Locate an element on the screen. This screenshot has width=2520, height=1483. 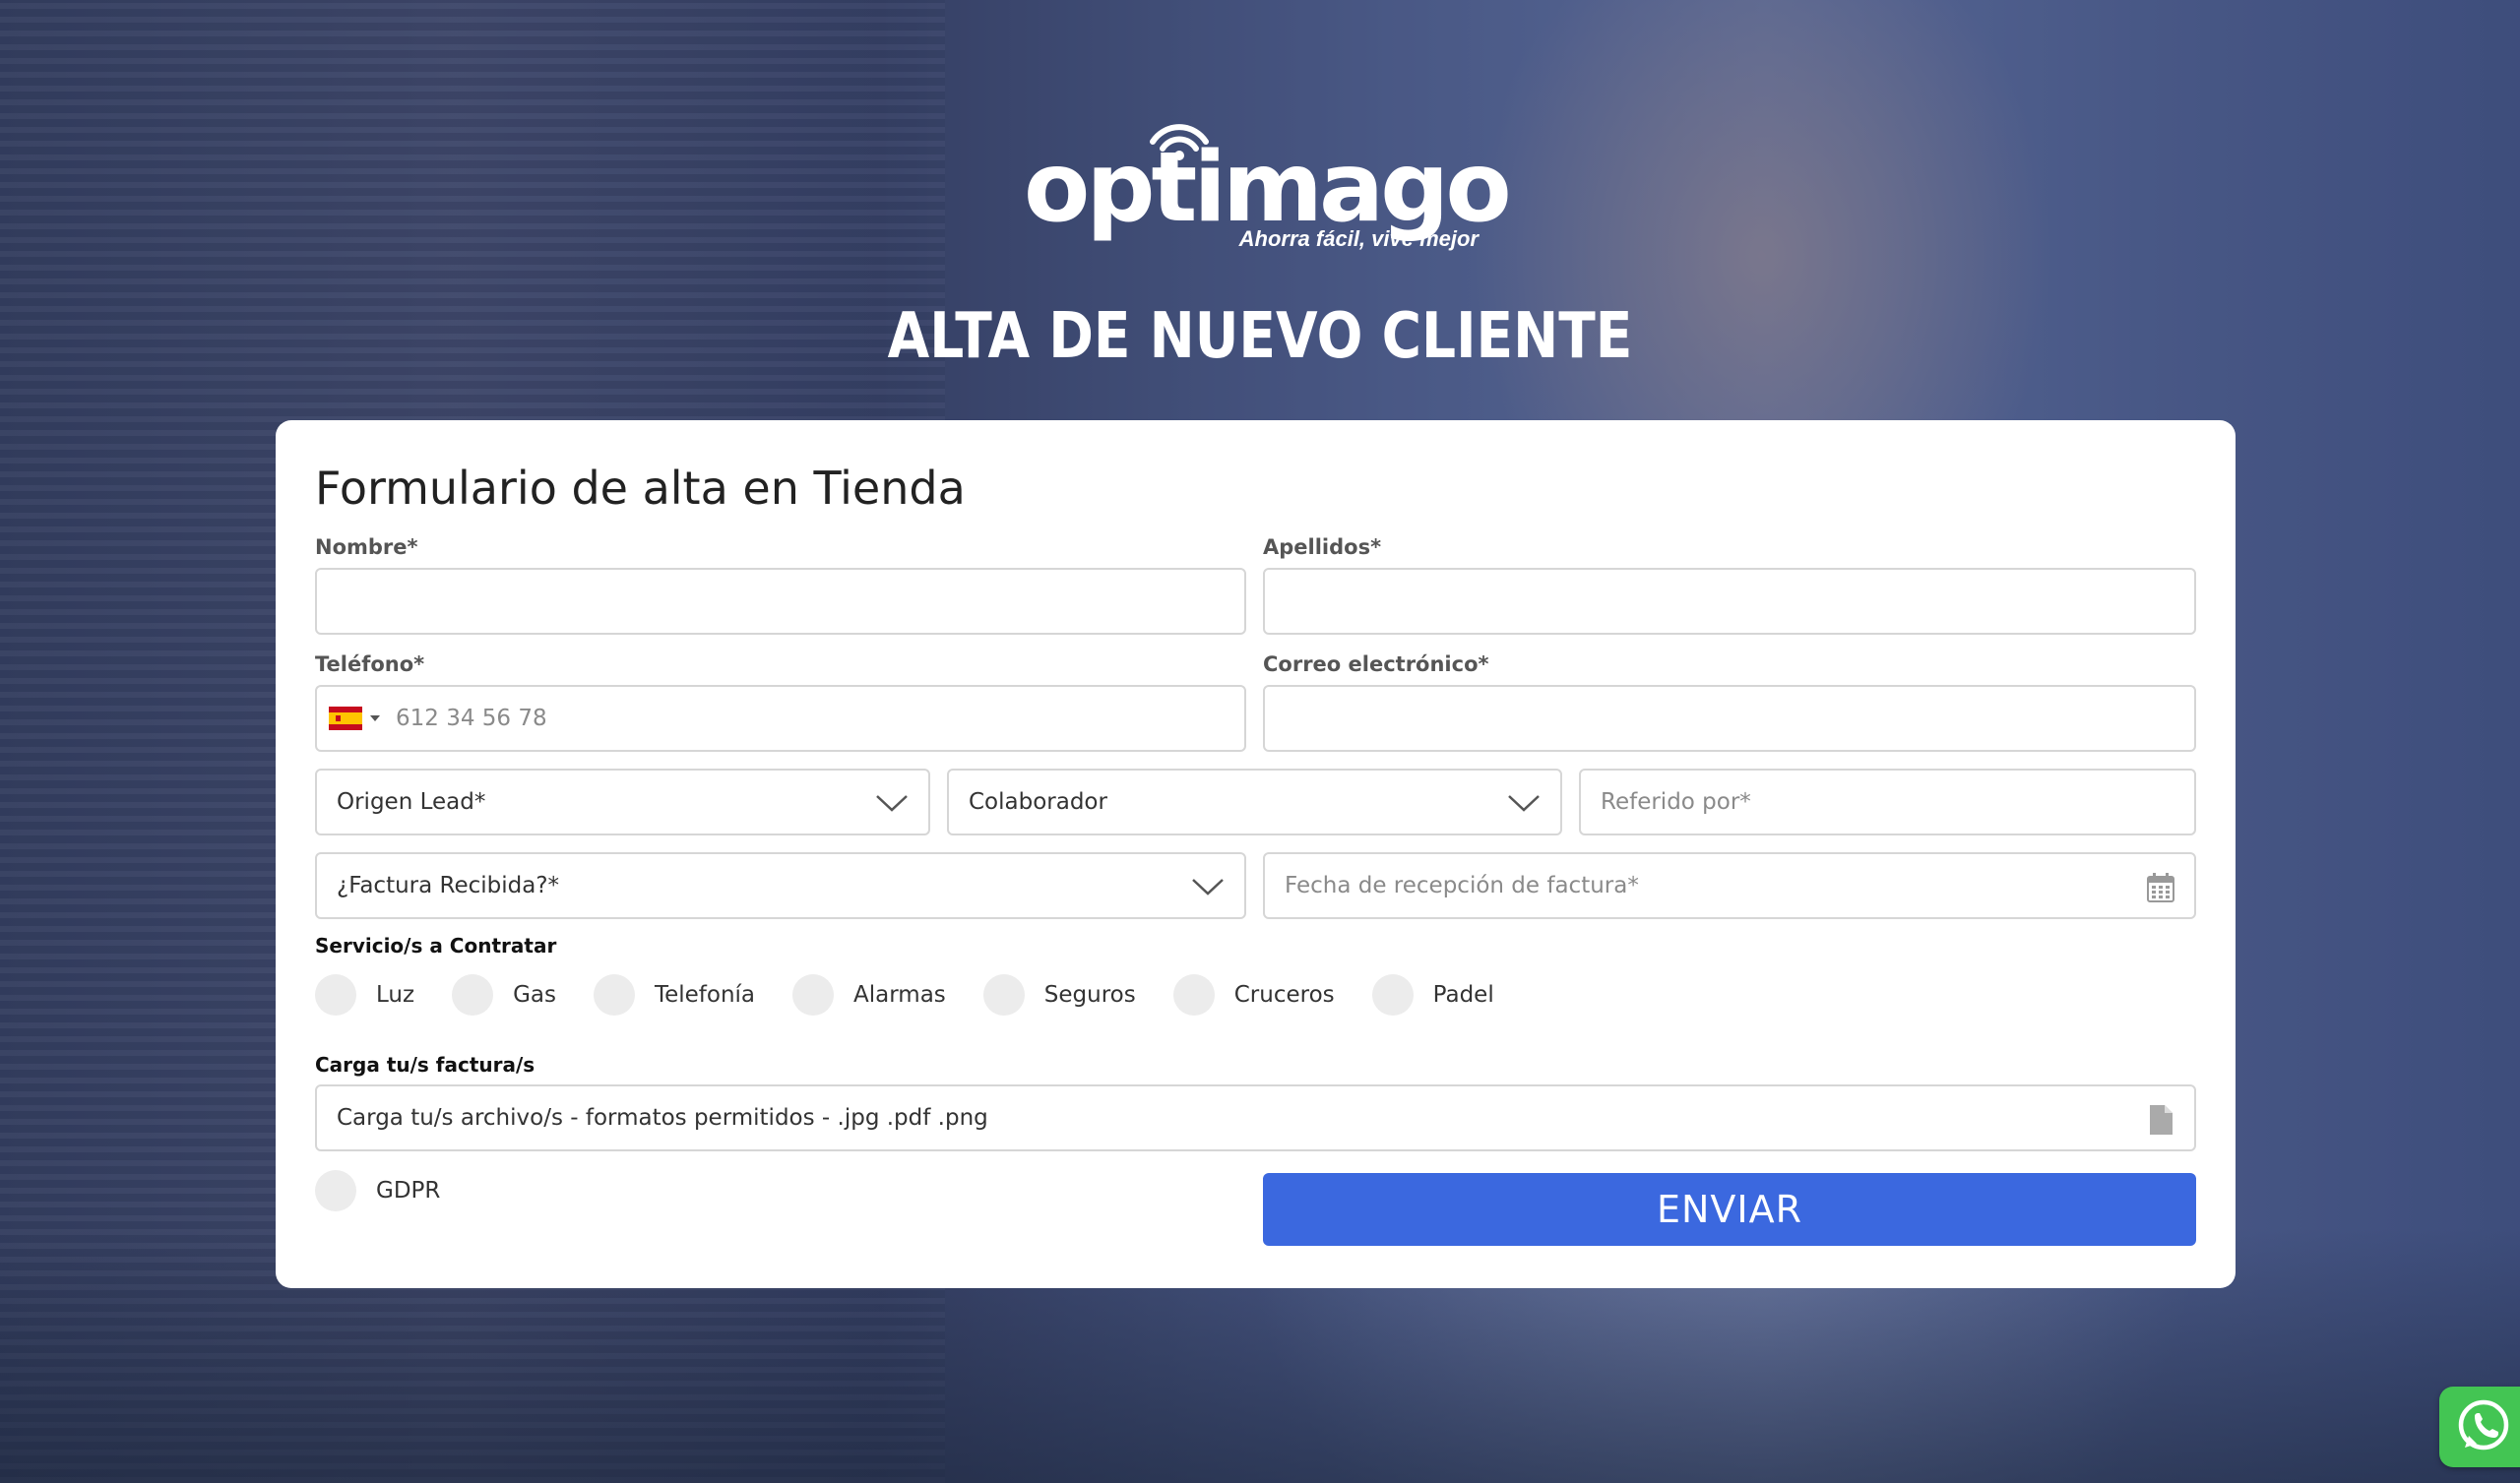
colaborador-value: Colaborador is located at coordinates (1038, 802).